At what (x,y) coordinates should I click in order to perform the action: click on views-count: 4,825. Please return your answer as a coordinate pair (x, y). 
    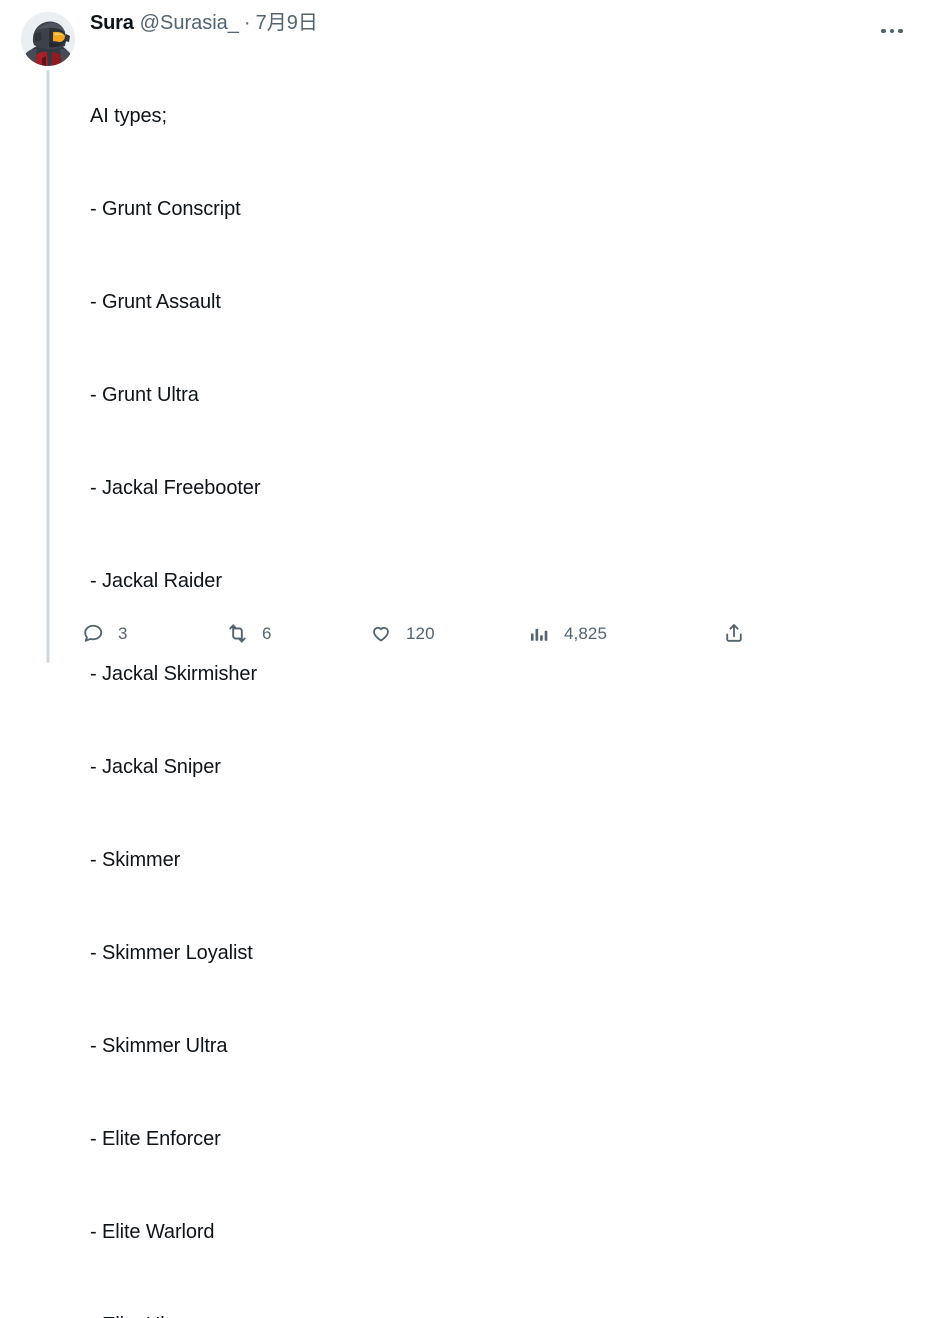
    Looking at the image, I should click on (586, 633).